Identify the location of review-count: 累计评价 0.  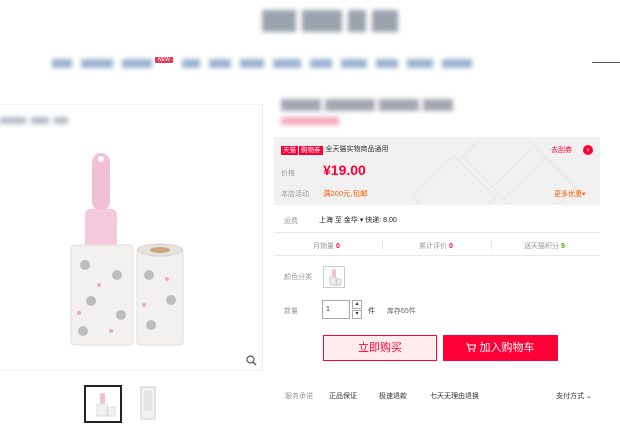
(436, 246).